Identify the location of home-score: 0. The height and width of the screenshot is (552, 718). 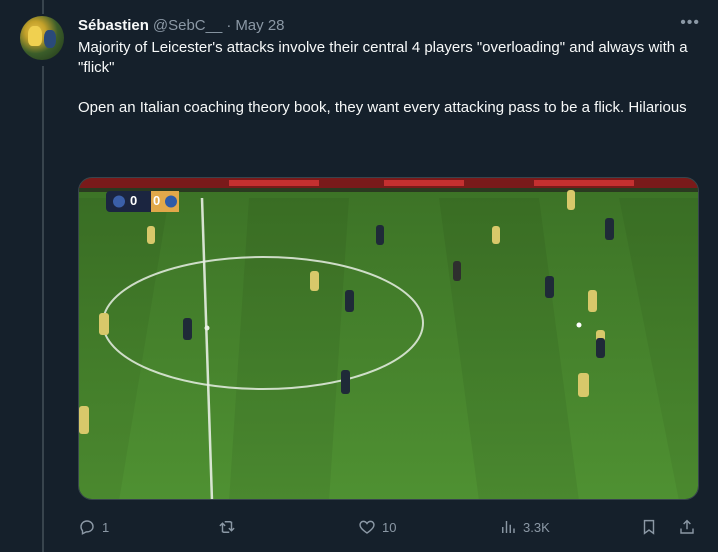
(134, 200).